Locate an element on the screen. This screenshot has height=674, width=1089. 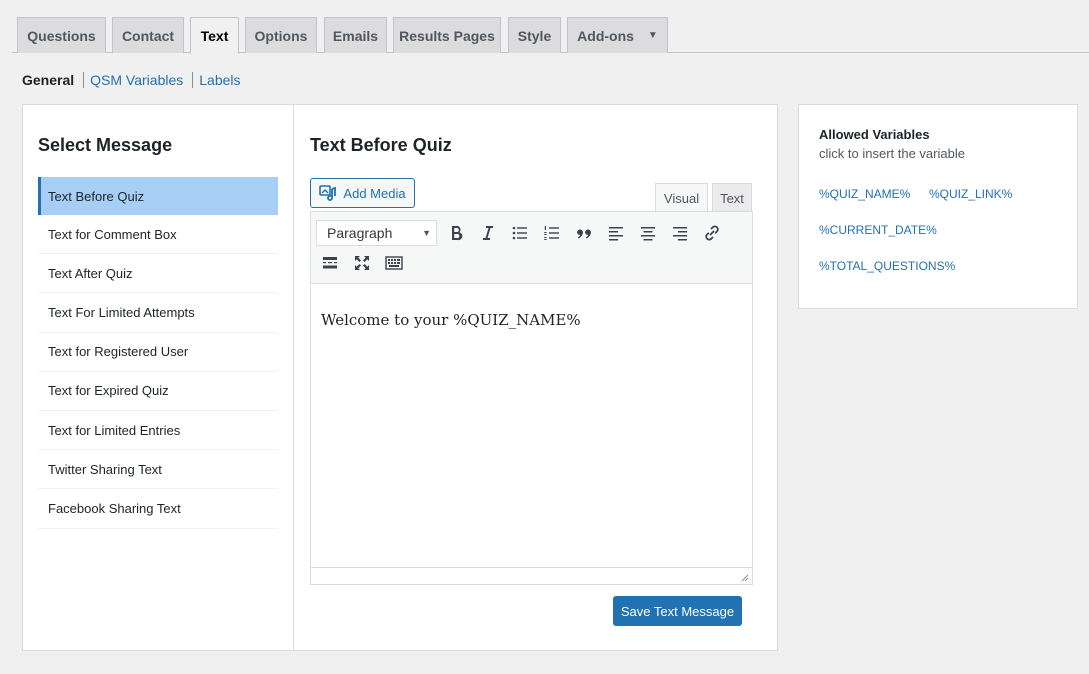
message-item-text-before-quiz: Text Before Quiz is located at coordinates (158, 196).